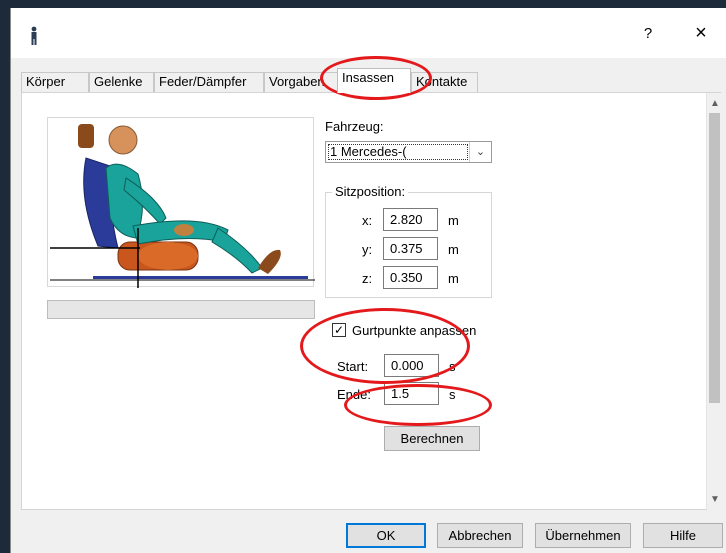 The width and height of the screenshot is (726, 553). I want to click on start-label: Start:, so click(353, 366).